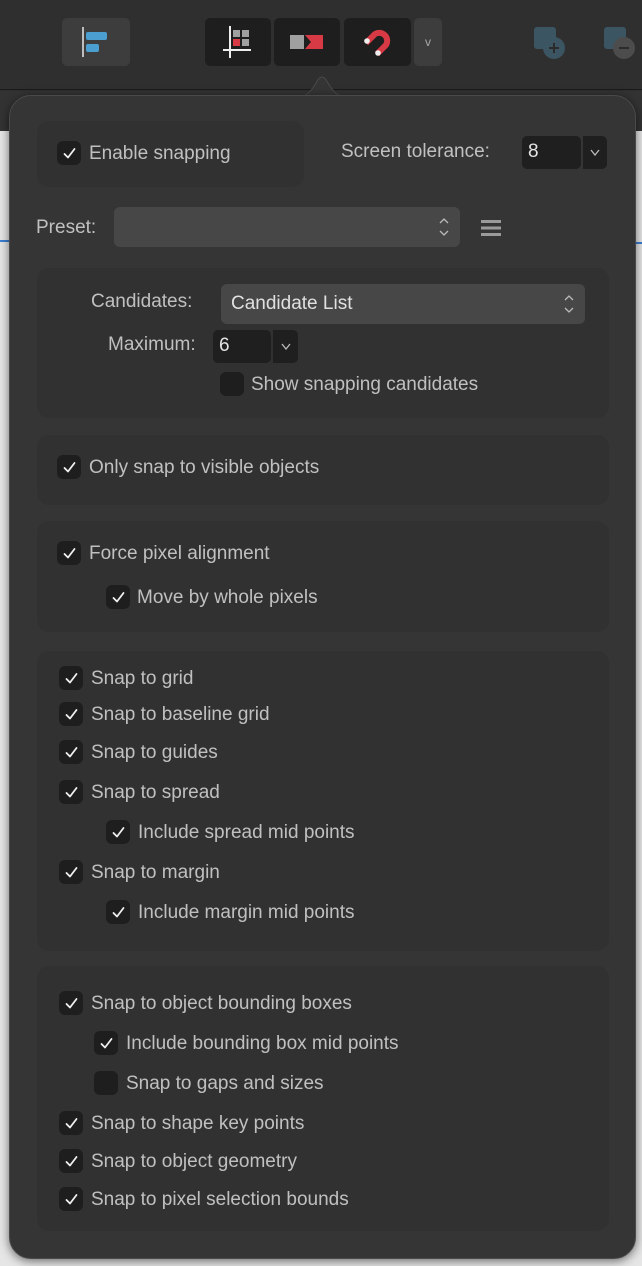 Image resolution: width=642 pixels, height=1266 pixels. I want to click on option-label: Snap to spread, so click(155, 792).